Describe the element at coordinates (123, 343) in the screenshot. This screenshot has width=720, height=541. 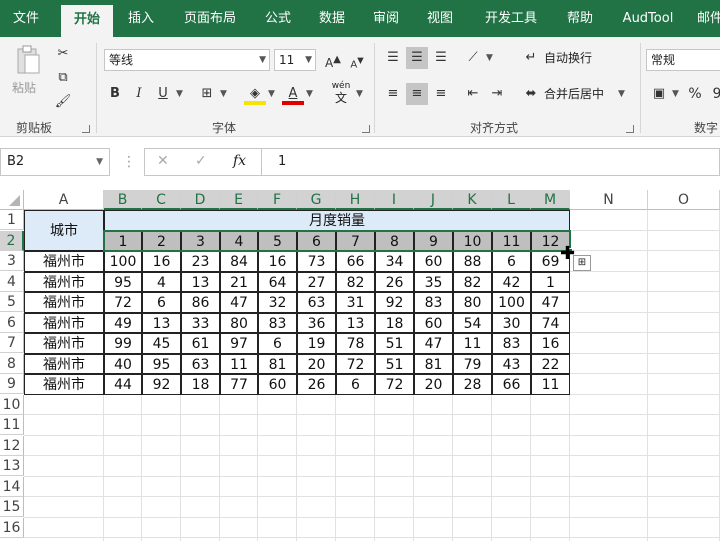
I see `value-cell: 99` at that location.